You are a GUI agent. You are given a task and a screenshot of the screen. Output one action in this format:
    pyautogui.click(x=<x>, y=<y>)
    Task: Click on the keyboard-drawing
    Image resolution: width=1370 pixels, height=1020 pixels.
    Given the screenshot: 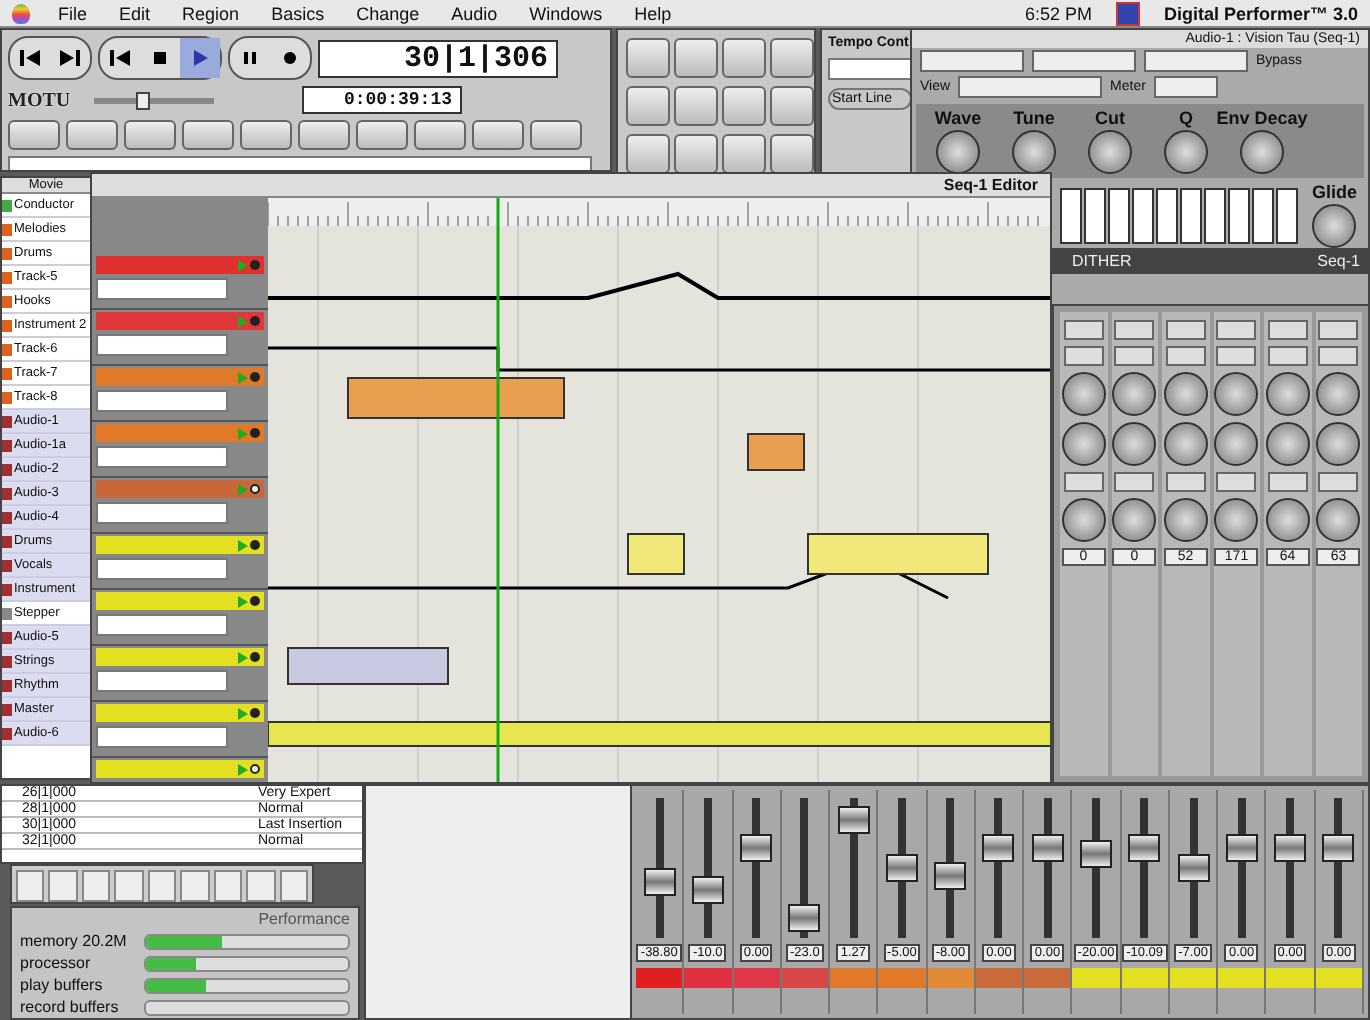 What is the action you would take?
    pyautogui.click(x=1179, y=215)
    